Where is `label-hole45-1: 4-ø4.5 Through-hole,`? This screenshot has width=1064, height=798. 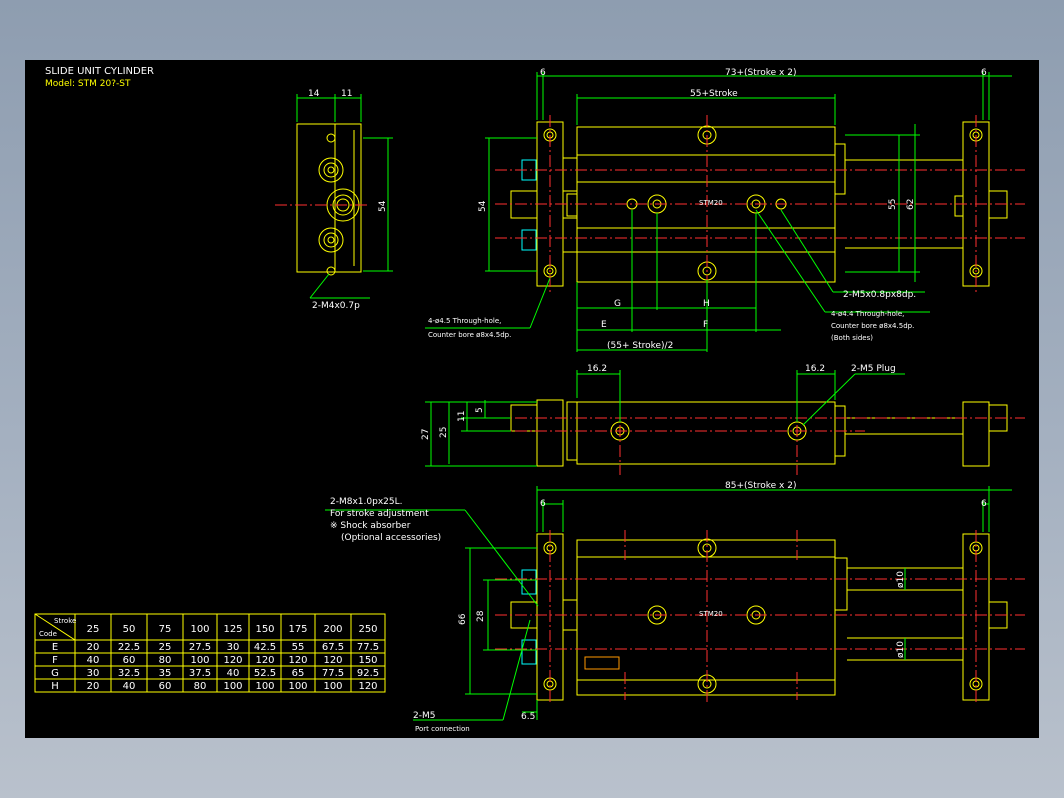
label-hole45-1: 4-ø4.5 Through-hole, is located at coordinates (464, 321).